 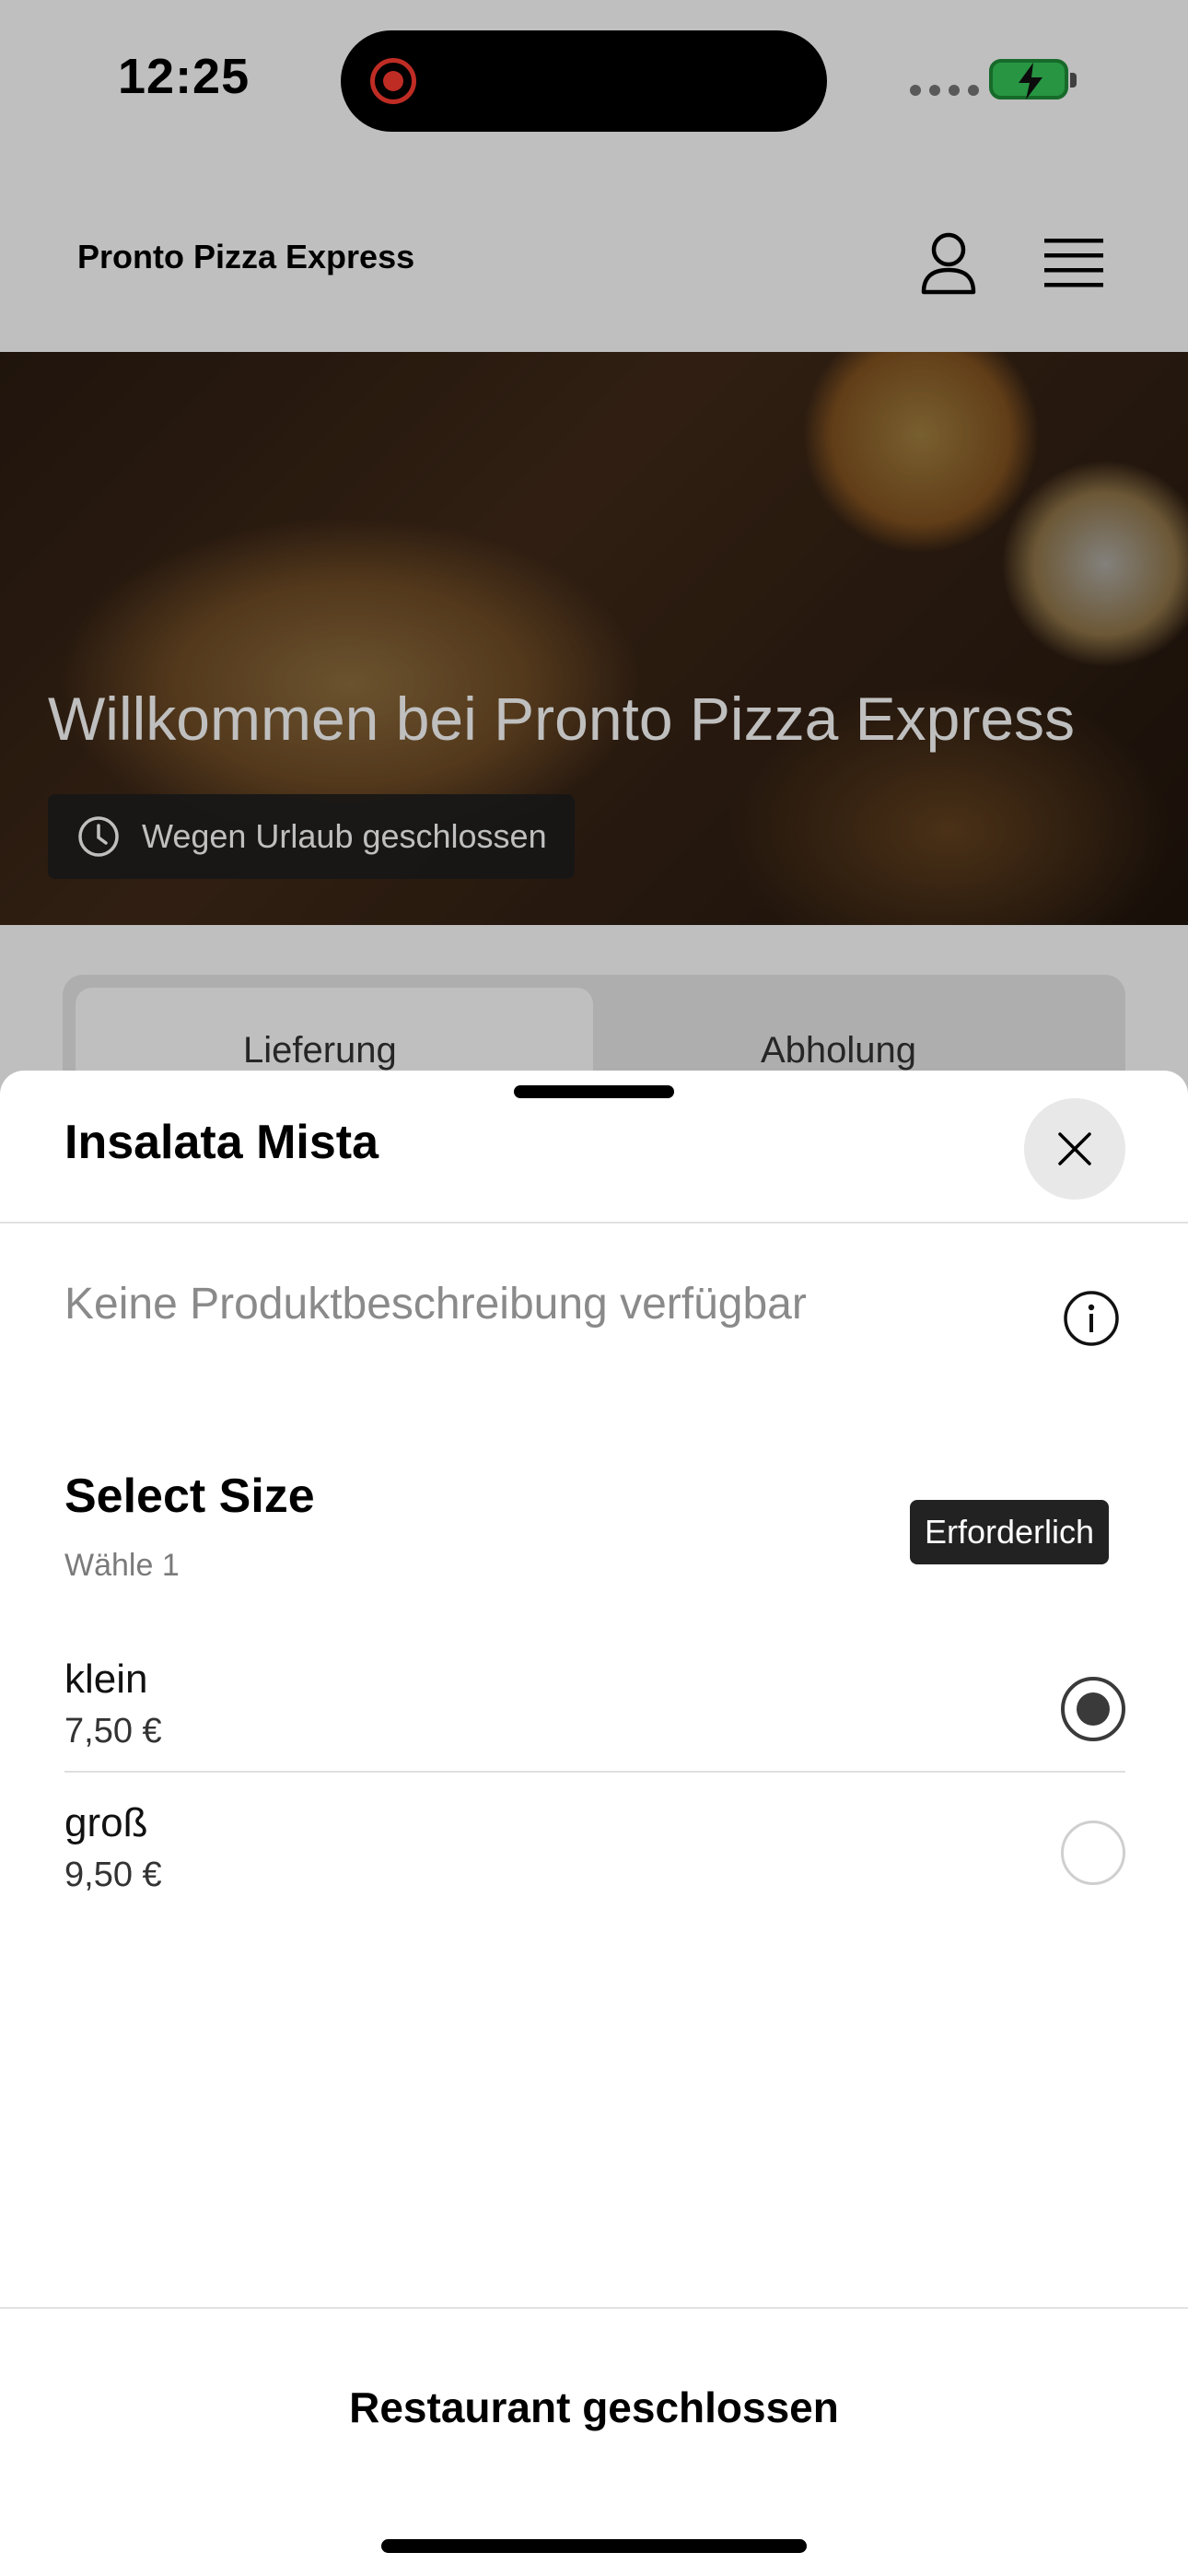 What do you see at coordinates (594, 1772) in the screenshot?
I see `option-divider` at bounding box center [594, 1772].